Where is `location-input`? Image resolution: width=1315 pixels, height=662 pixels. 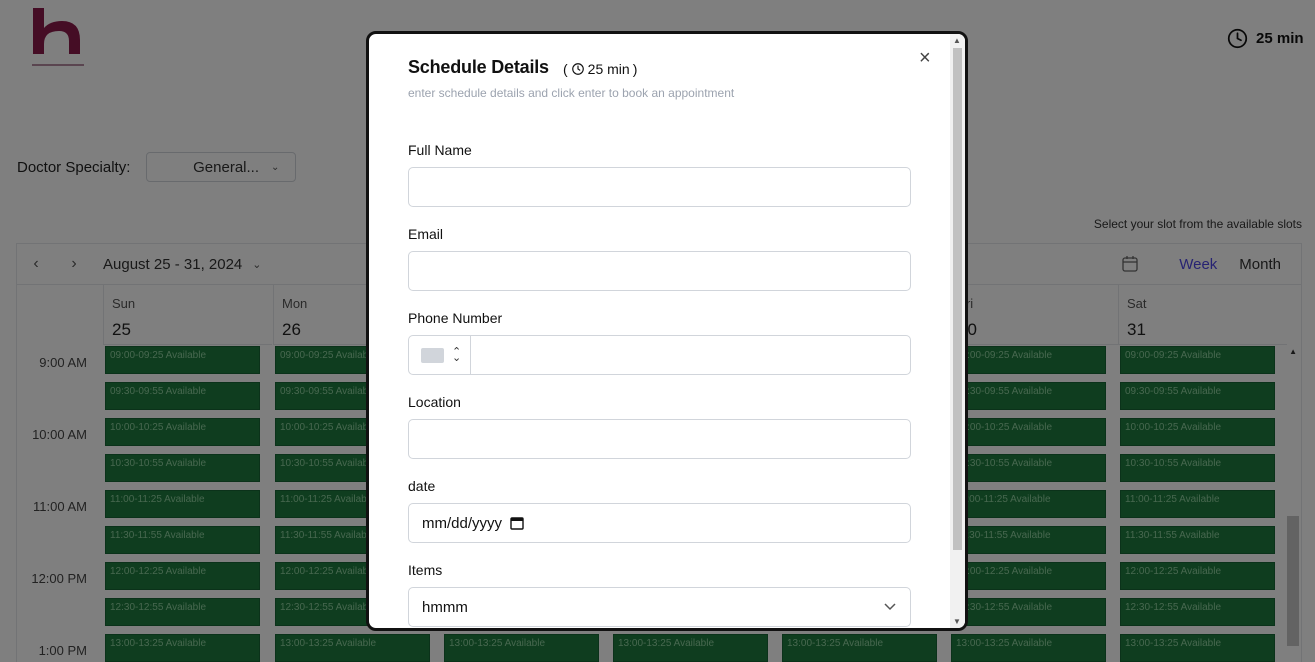
location-input is located at coordinates (659, 439).